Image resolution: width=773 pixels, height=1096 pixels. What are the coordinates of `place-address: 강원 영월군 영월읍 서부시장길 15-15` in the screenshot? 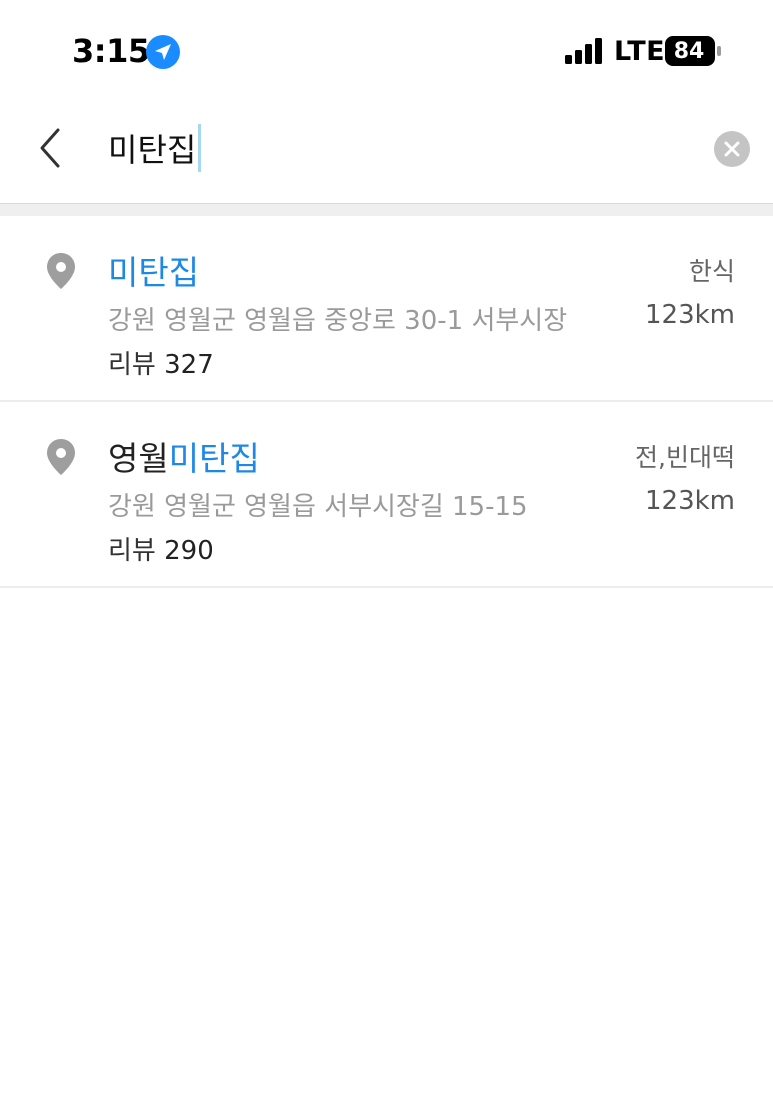 It's located at (318, 507).